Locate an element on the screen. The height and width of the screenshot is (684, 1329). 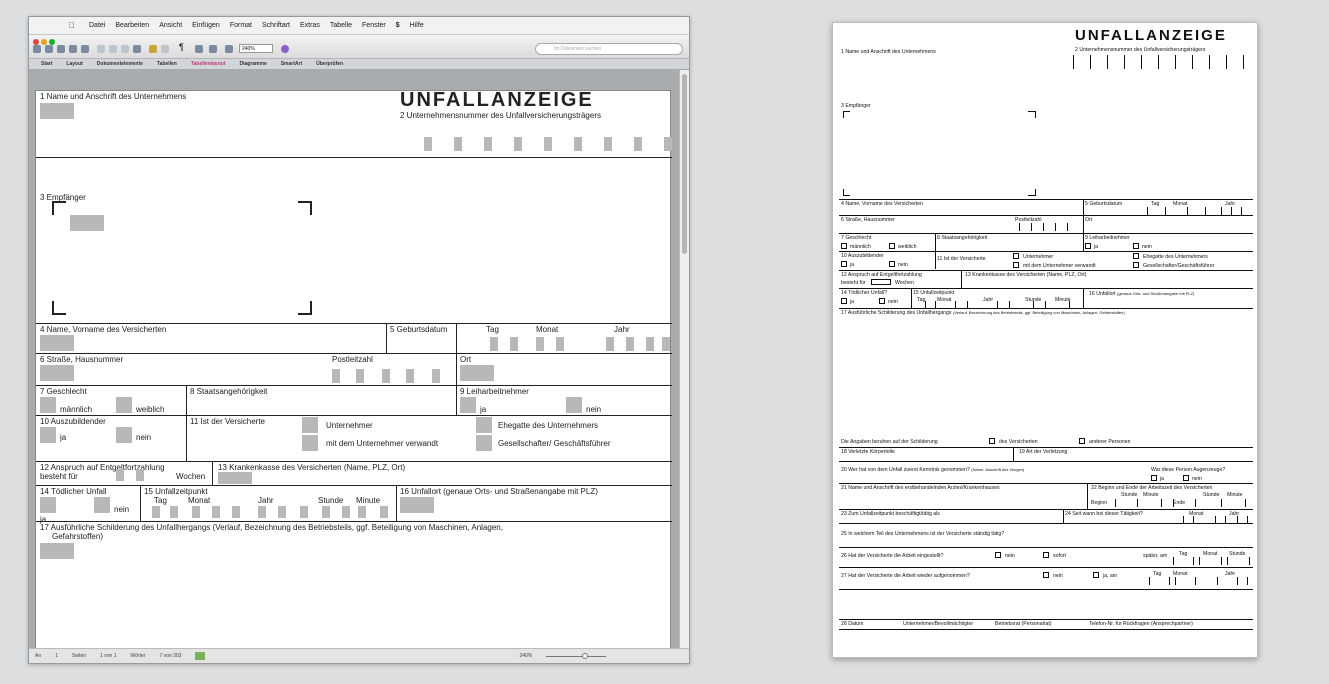
search-input: Im Dokument suchen is located at coordinates (609, 49).